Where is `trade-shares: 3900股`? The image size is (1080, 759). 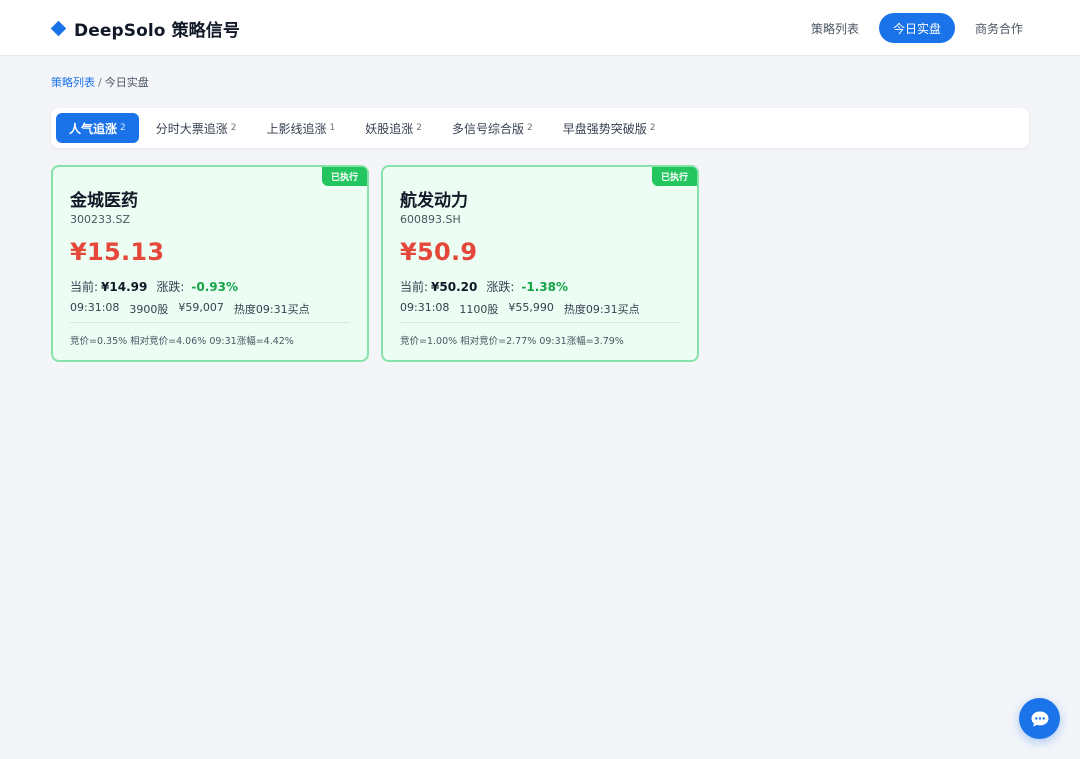
trade-shares: 3900股 is located at coordinates (149, 309).